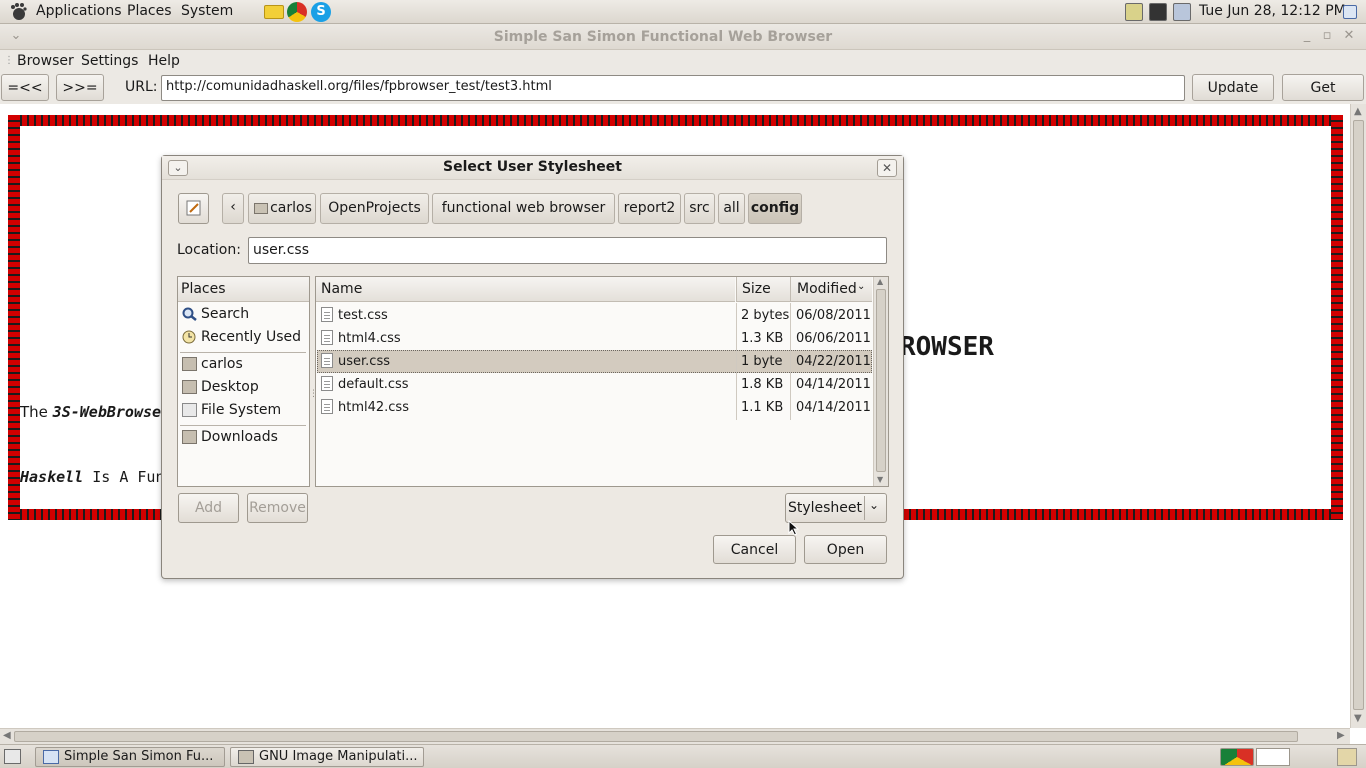  What do you see at coordinates (1272, 11) in the screenshot?
I see `clock: Tue Jun 28, 12:12 PM` at bounding box center [1272, 11].